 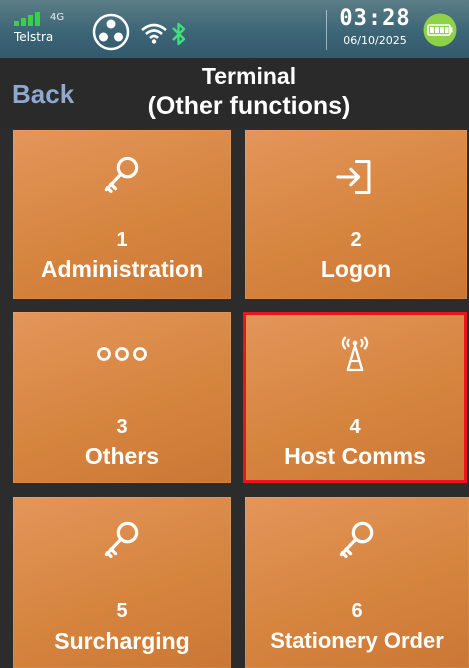 I want to click on clock-date: 06/10/2025, so click(x=375, y=40).